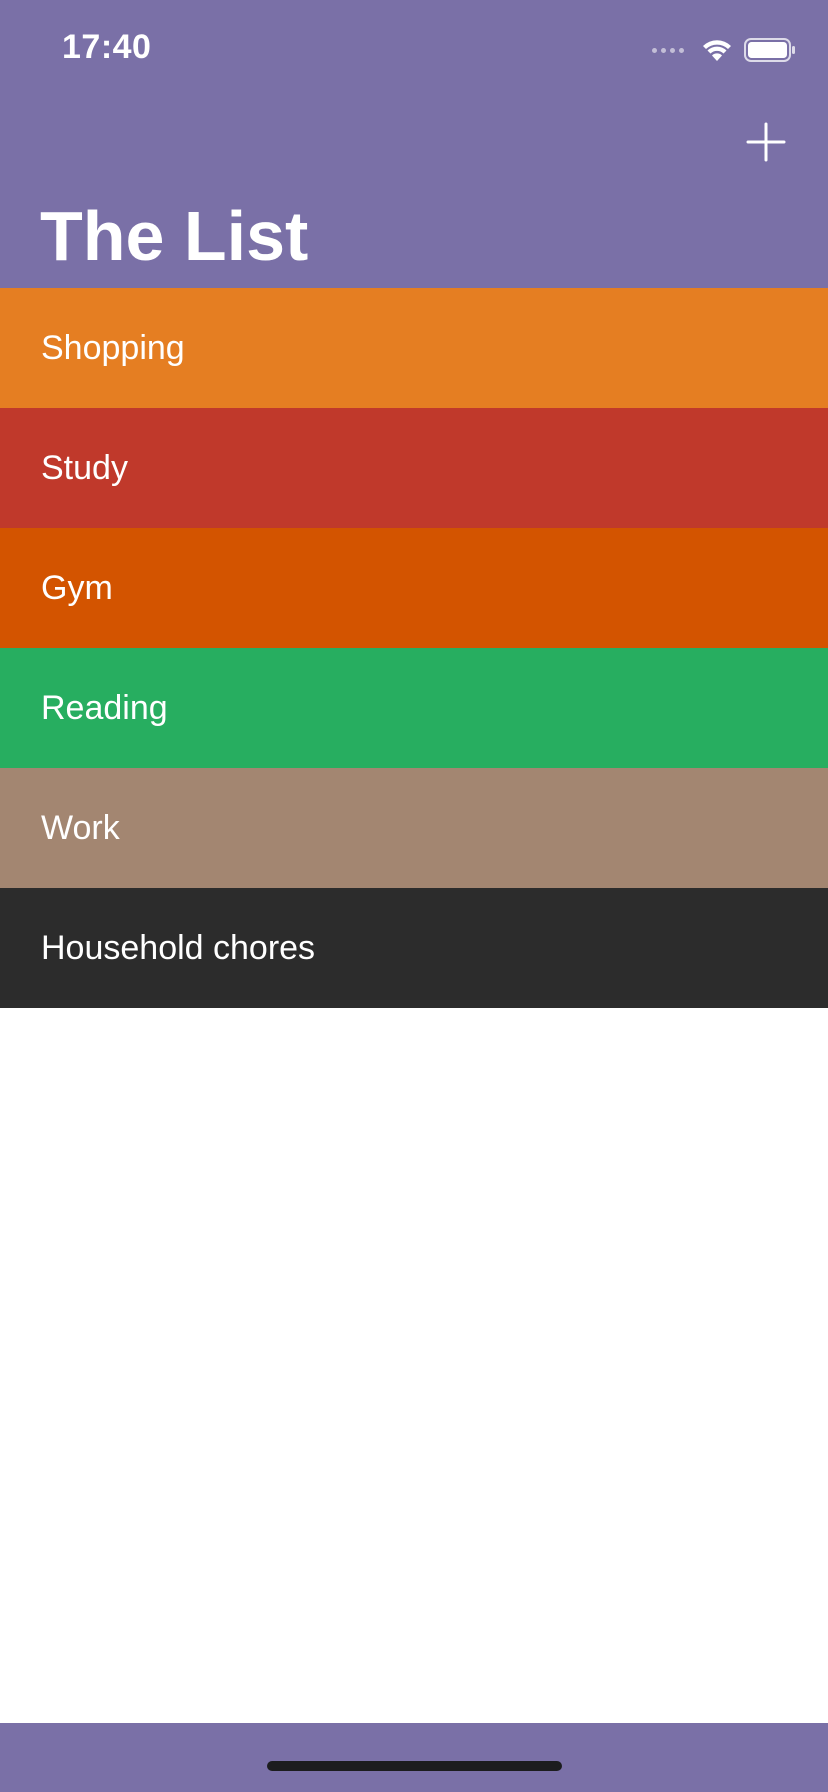 This screenshot has height=1792, width=828. I want to click on list-item: Gym, so click(414, 588).